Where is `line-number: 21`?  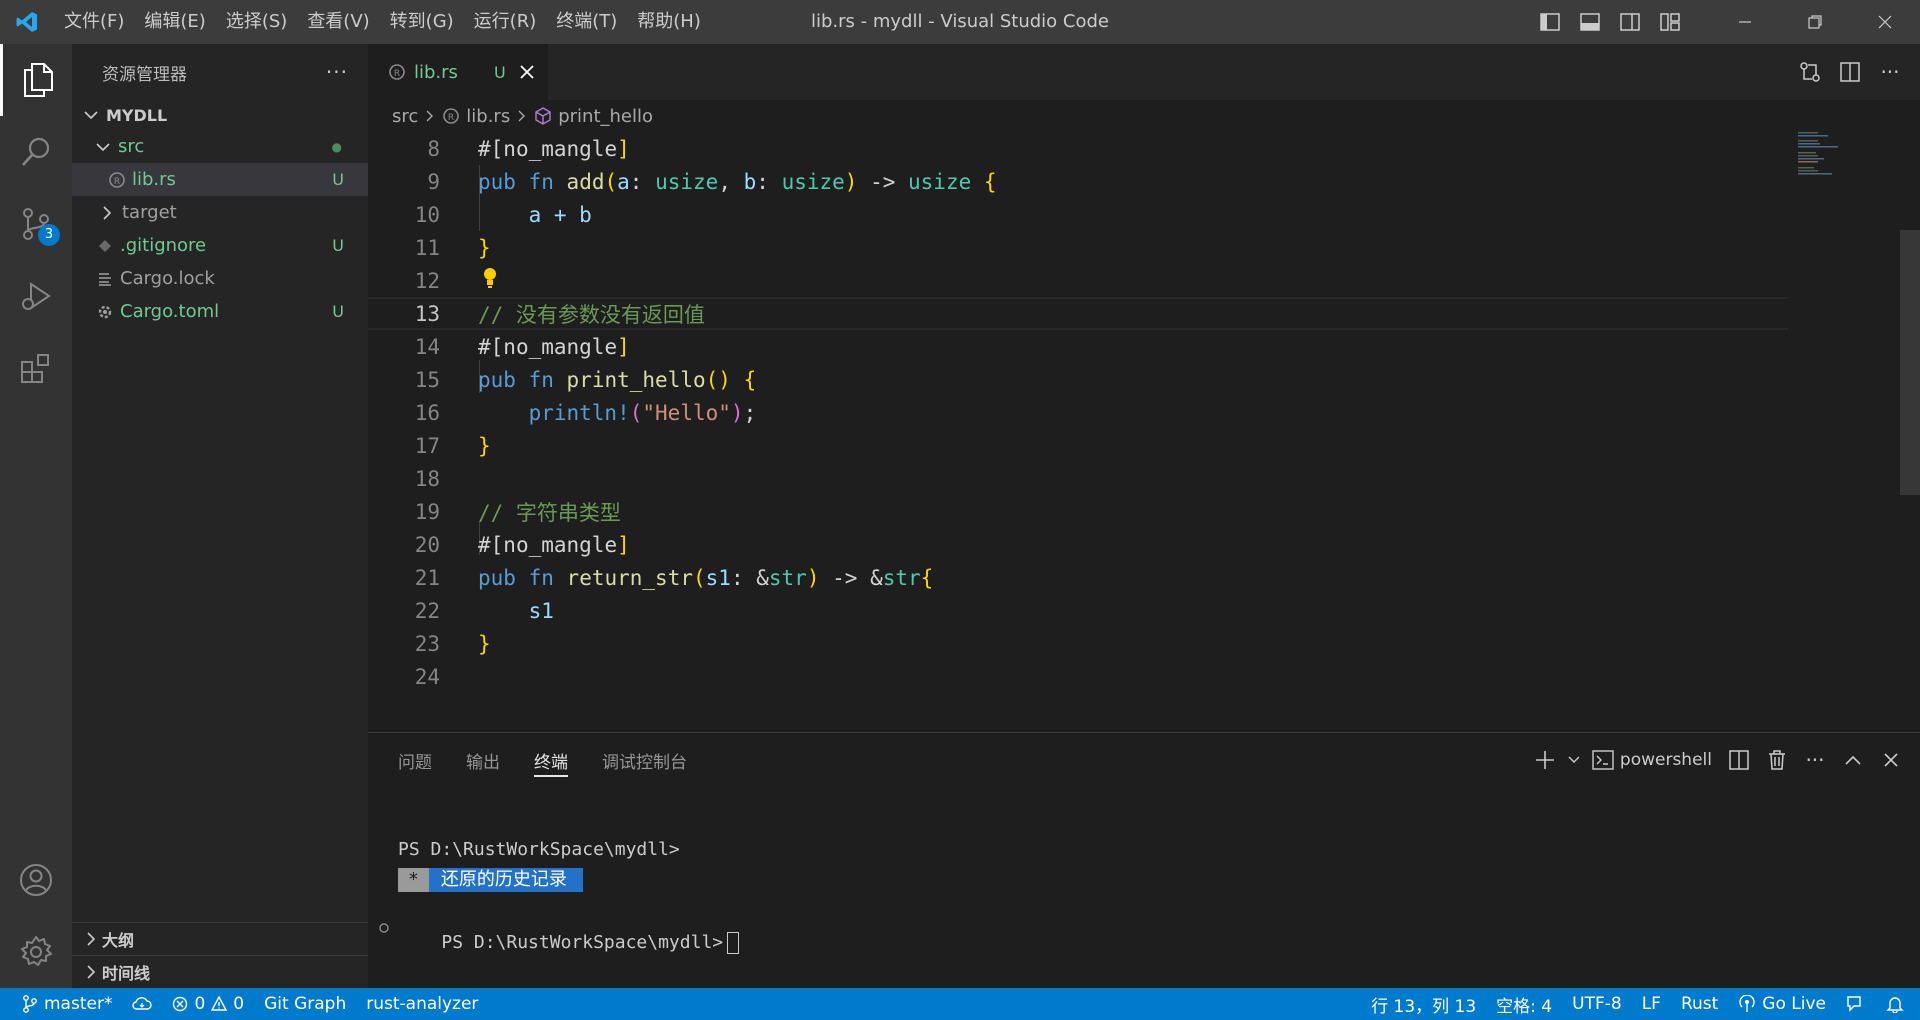
line-number: 21 is located at coordinates (427, 577).